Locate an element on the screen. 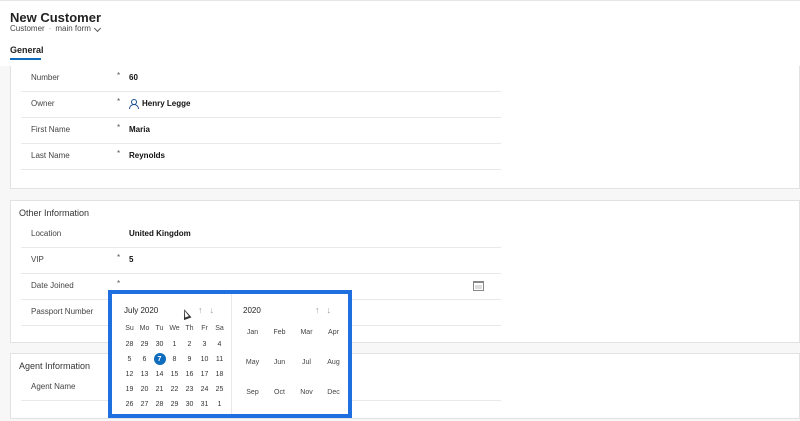 The width and height of the screenshot is (800, 421). calendar-day: 17 is located at coordinates (204, 374).